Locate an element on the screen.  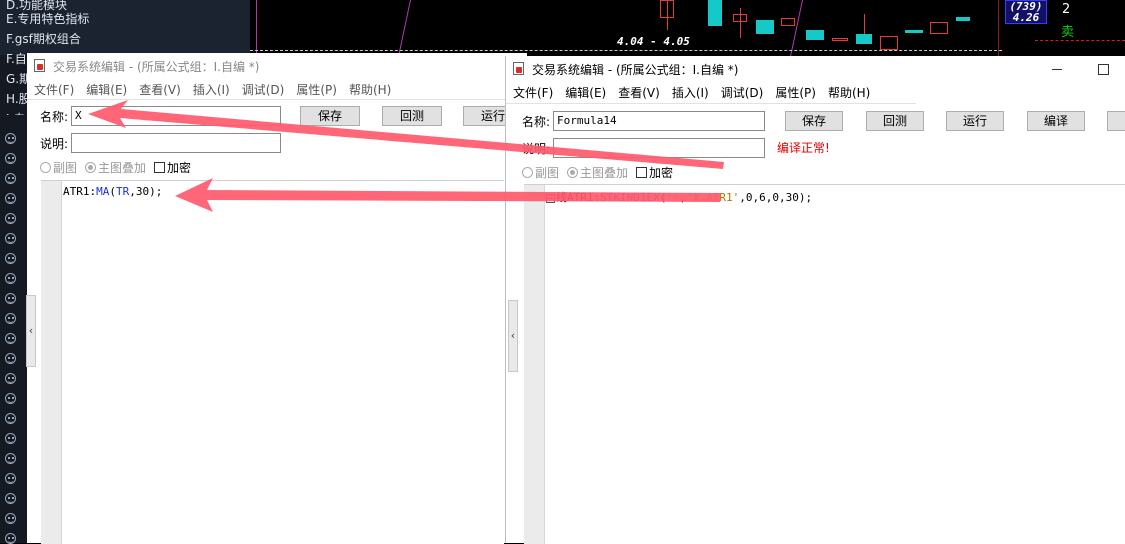
maximize-button is located at coordinates (1102, 69).